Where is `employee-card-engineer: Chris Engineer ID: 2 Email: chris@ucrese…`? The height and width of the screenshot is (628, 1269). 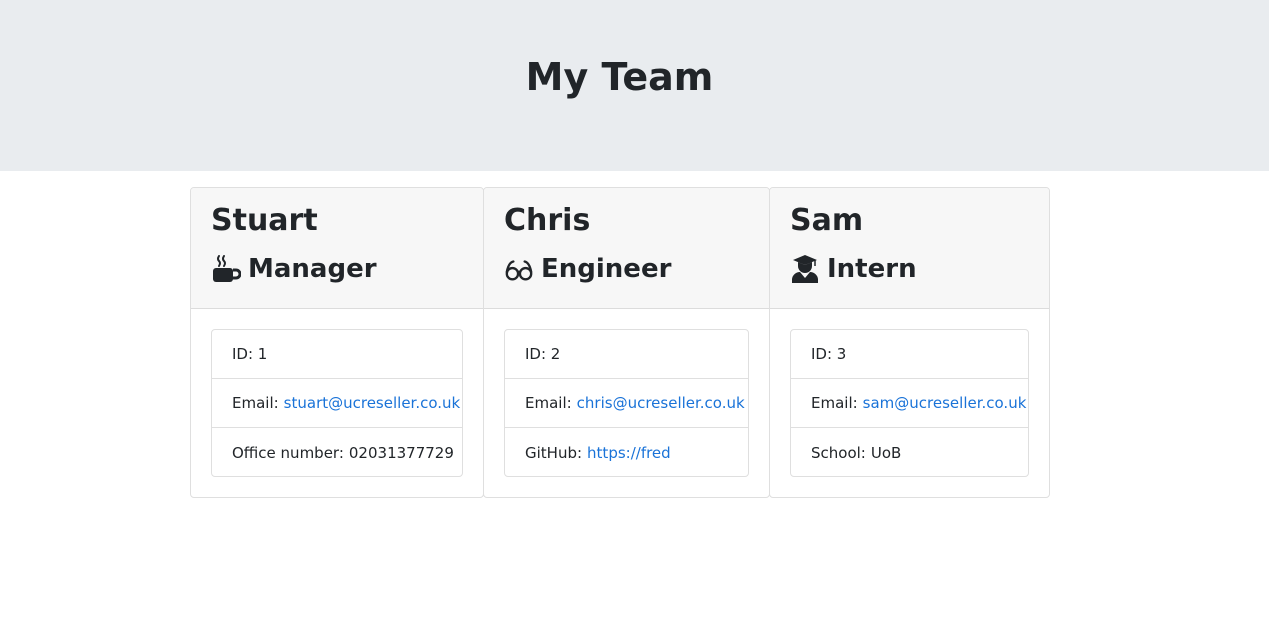 employee-card-engineer: Chris Engineer ID: 2 Email: chris@ucrese… is located at coordinates (626, 342).